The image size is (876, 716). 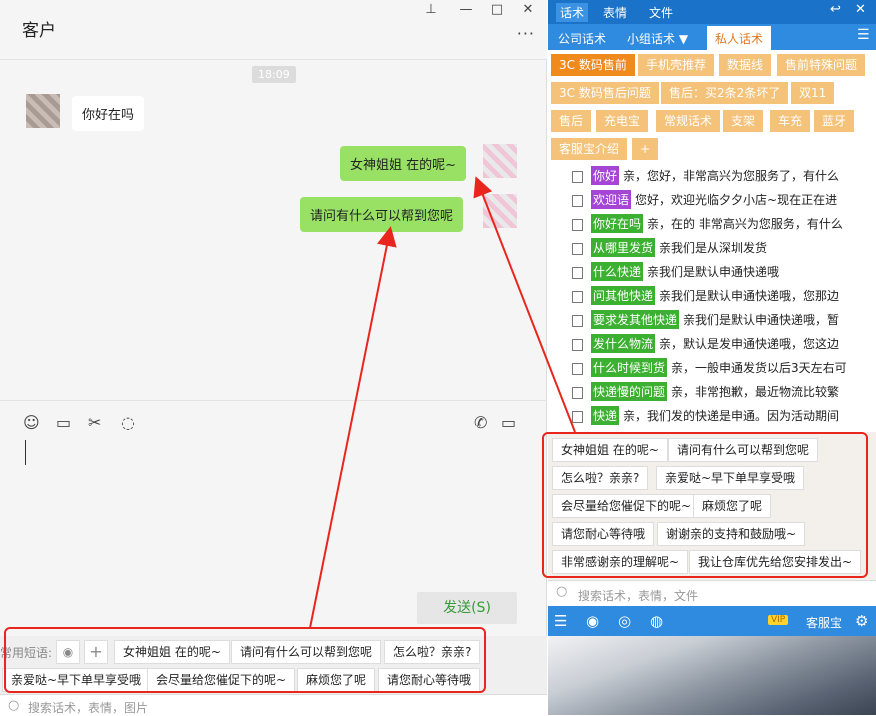 What do you see at coordinates (593, 65) in the screenshot?
I see `category: 3C 数码售前` at bounding box center [593, 65].